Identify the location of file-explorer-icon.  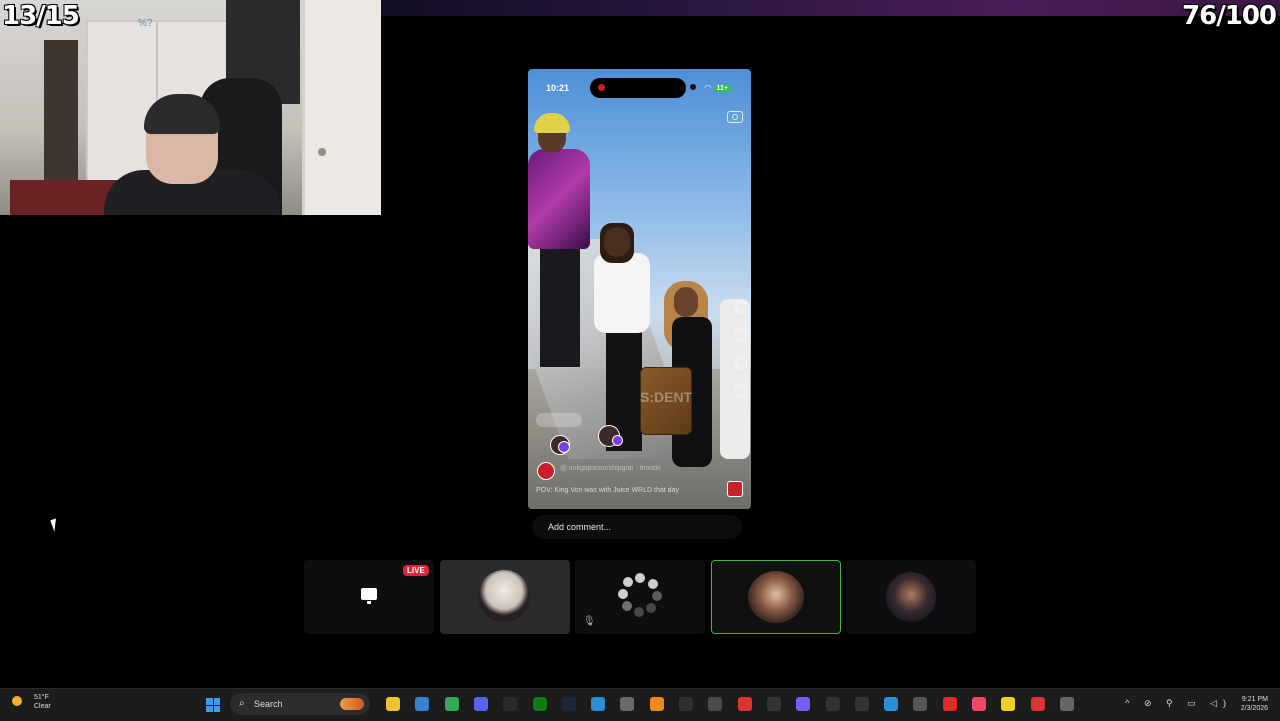
(393, 704).